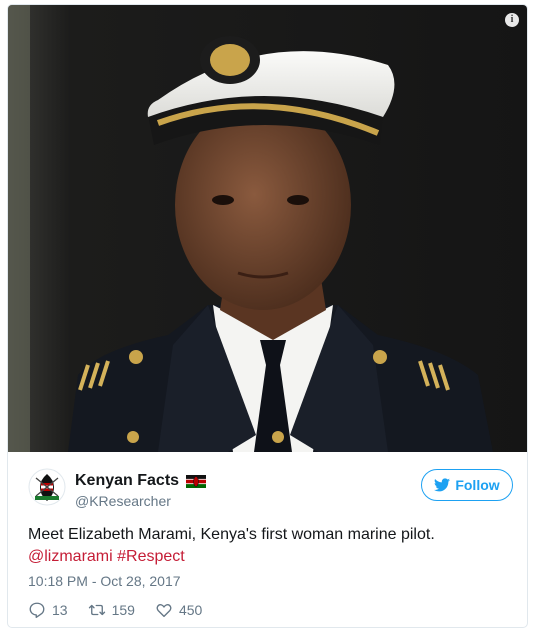 The height and width of the screenshot is (633, 535). I want to click on display-name: Kenyan Facts, so click(127, 481).